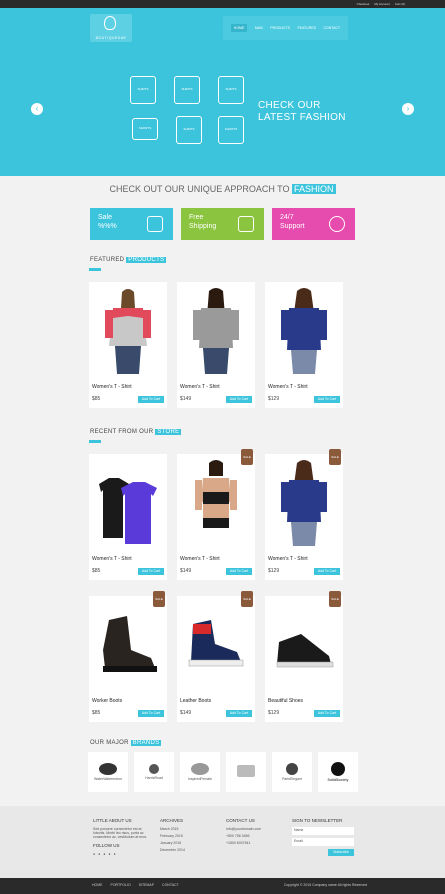  I want to click on footer-nav: HOME PORTFOLIO SITEMAP CONTACT, so click(135, 885).